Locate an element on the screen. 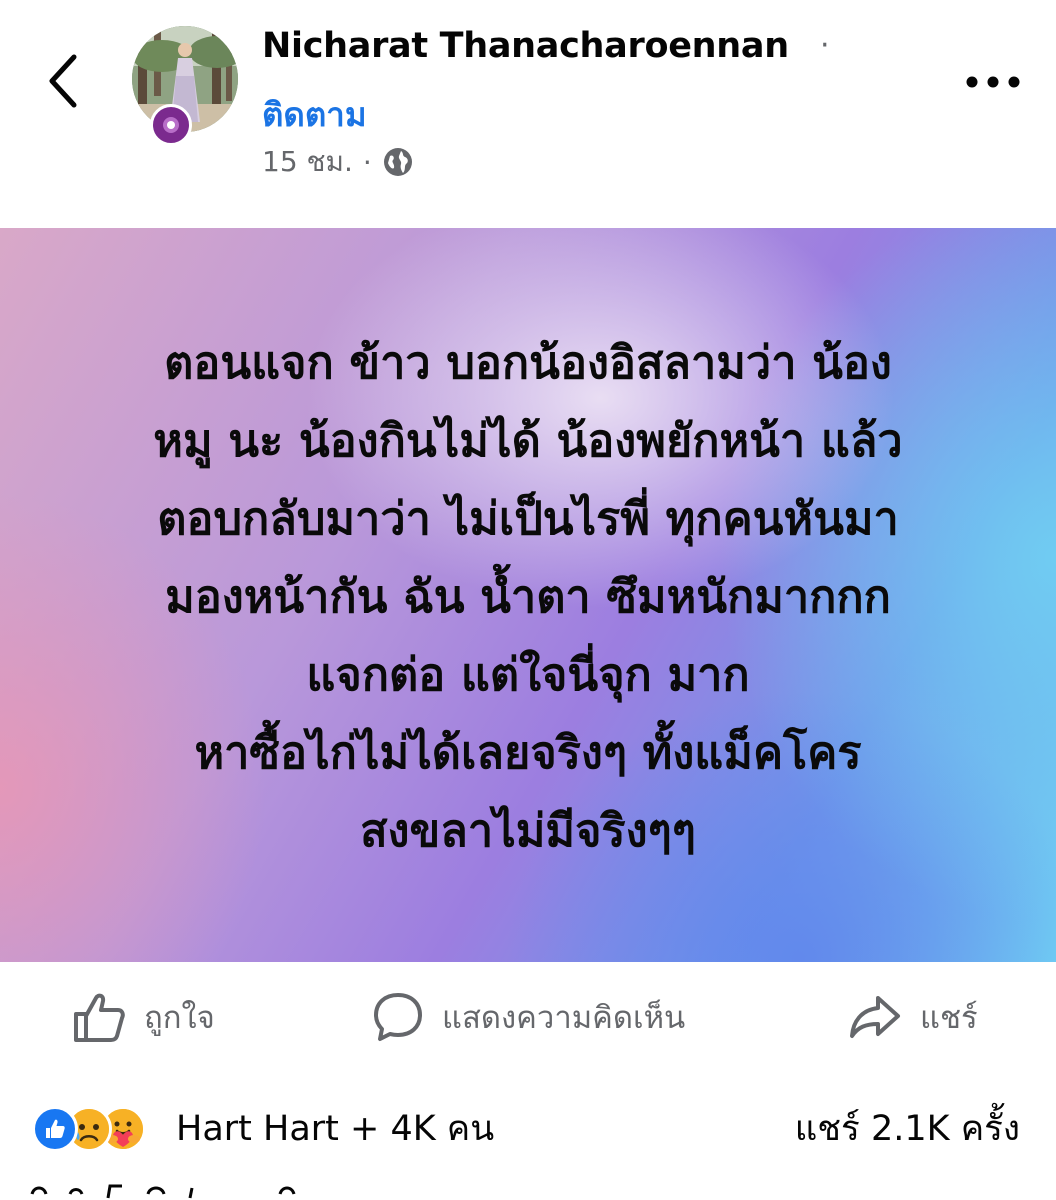 The width and height of the screenshot is (1056, 1200). like-button: ถูกใจ is located at coordinates (143, 1017).